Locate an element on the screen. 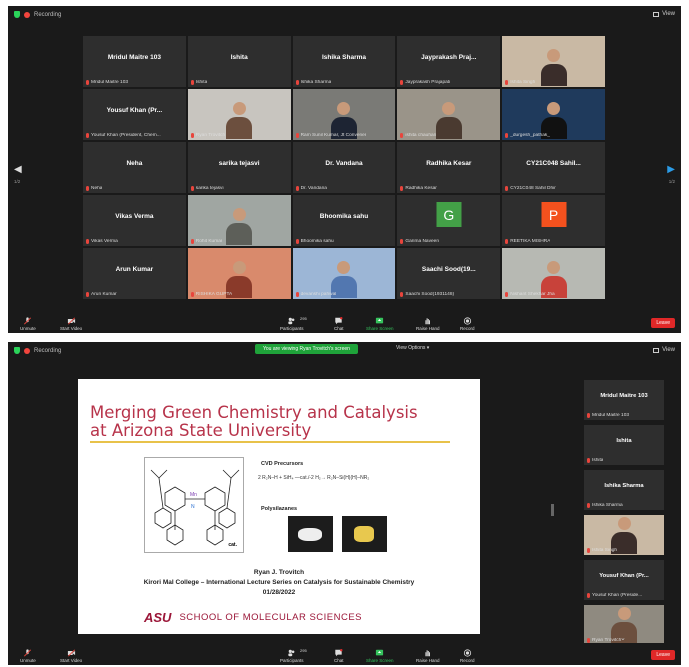 The height and width of the screenshot is (667, 689). view-label: View is located at coordinates (668, 14).